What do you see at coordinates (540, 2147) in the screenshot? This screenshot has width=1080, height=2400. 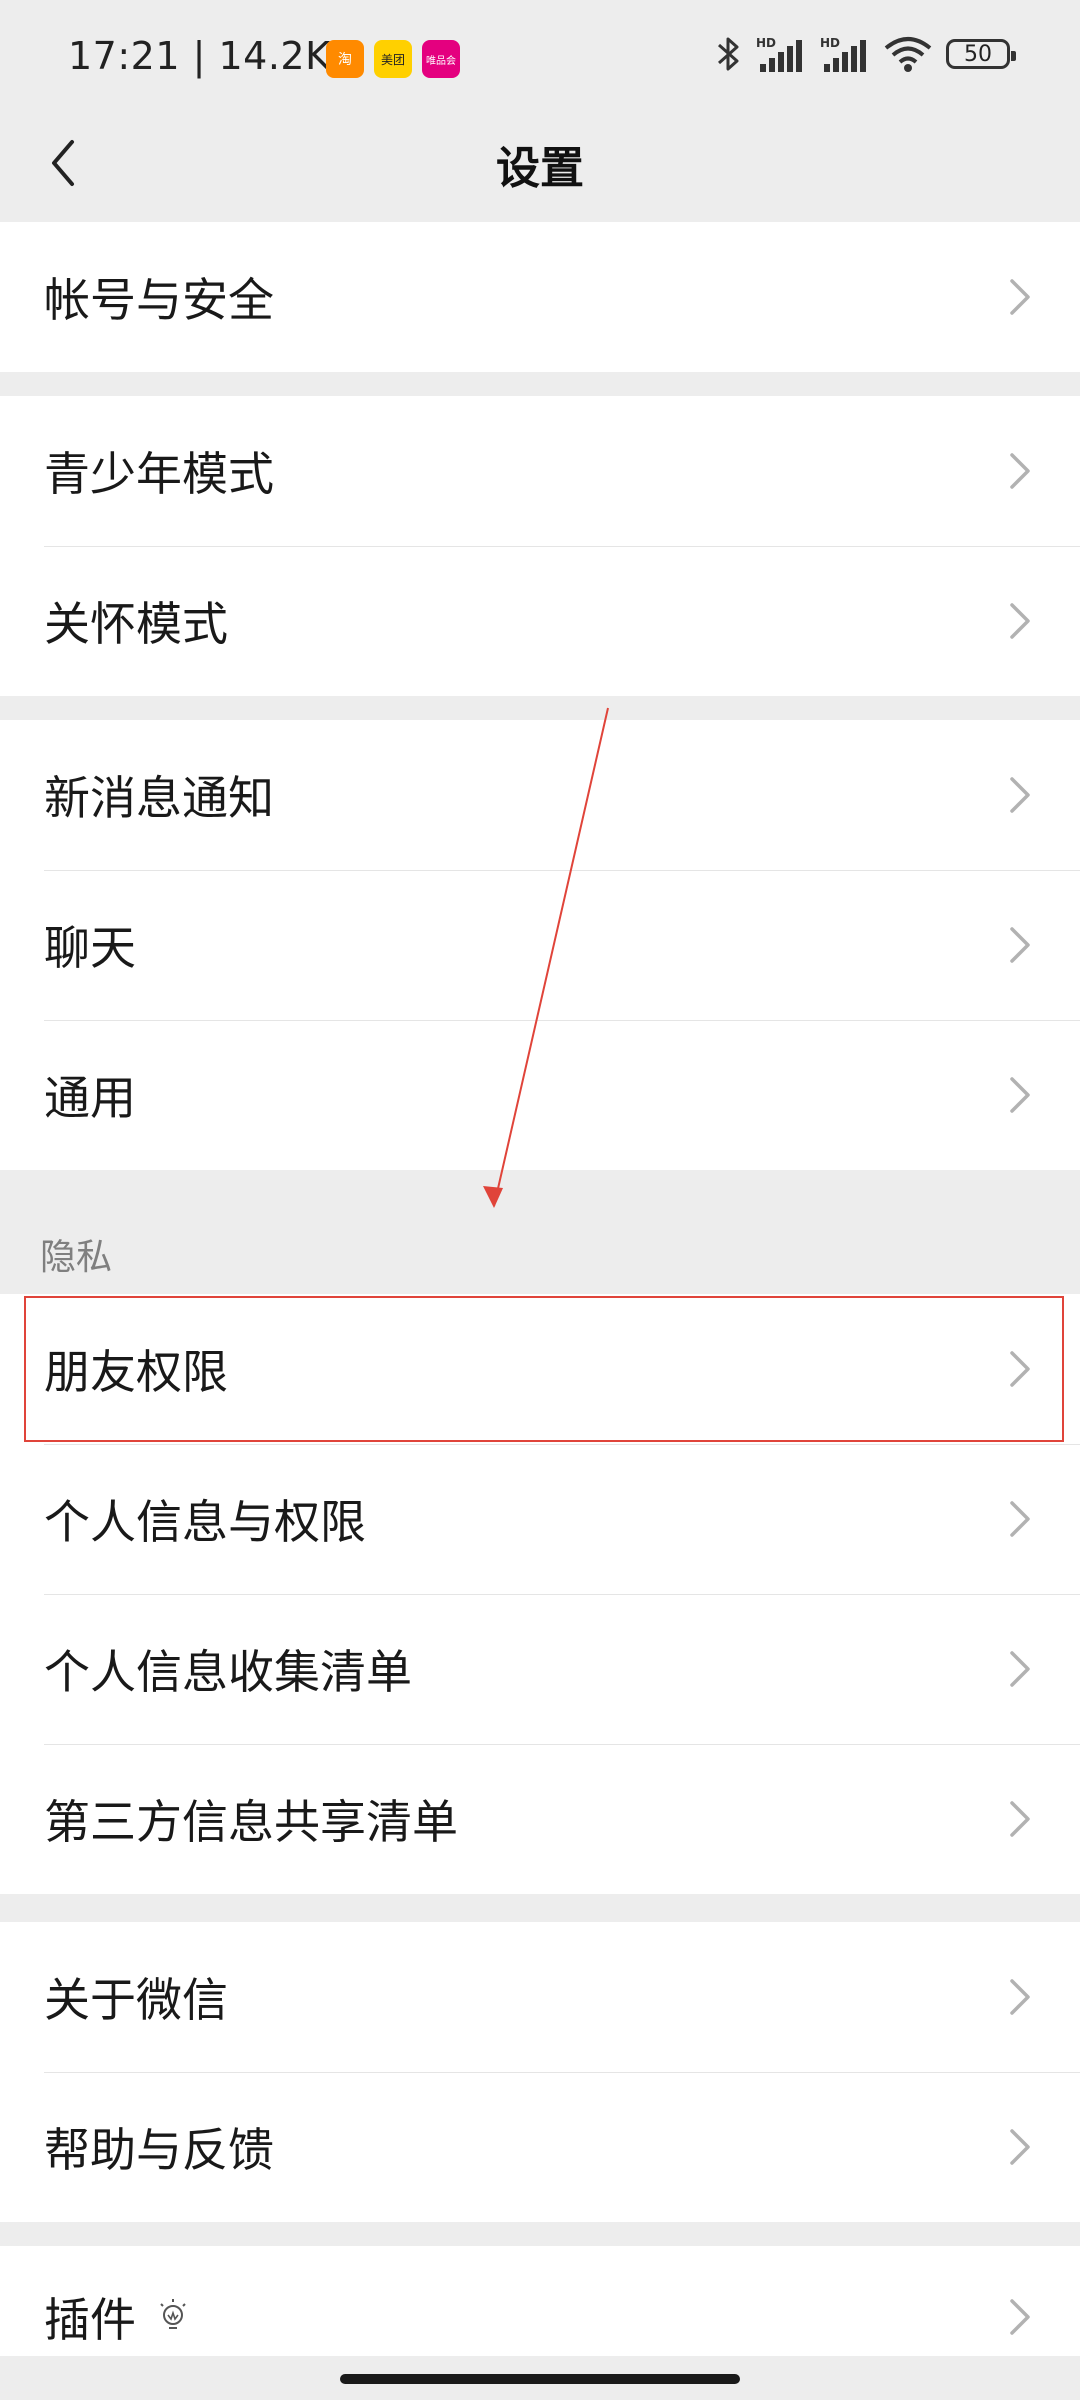 I see `settings-item-help-feedback: 帮助与反馈` at bounding box center [540, 2147].